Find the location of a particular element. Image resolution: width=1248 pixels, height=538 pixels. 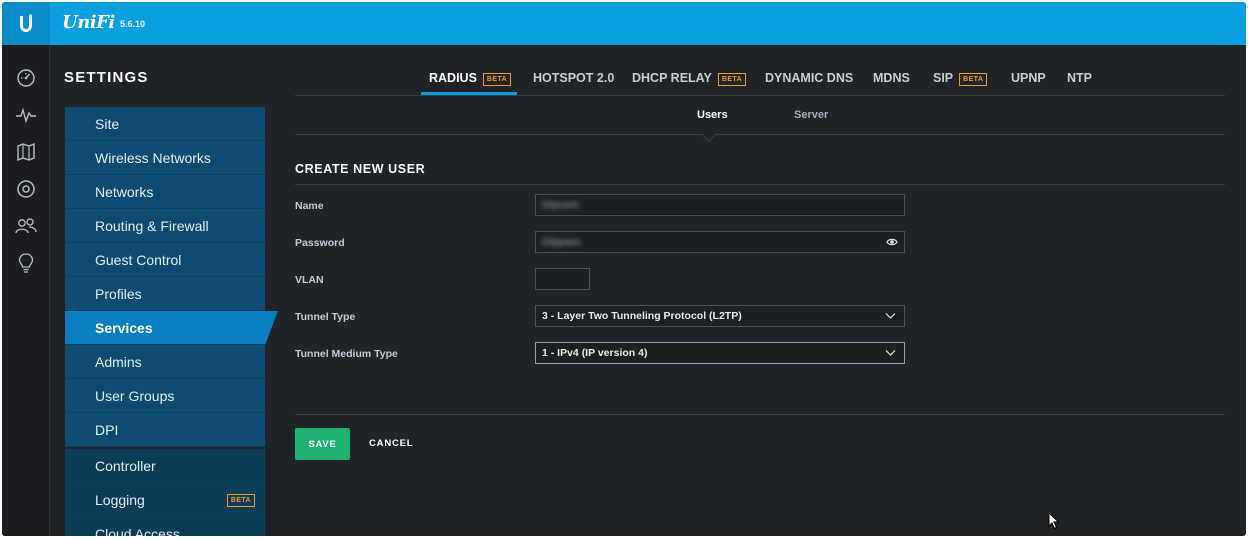

tab-dynamic-dns: DYNAMIC DNS is located at coordinates (809, 78).